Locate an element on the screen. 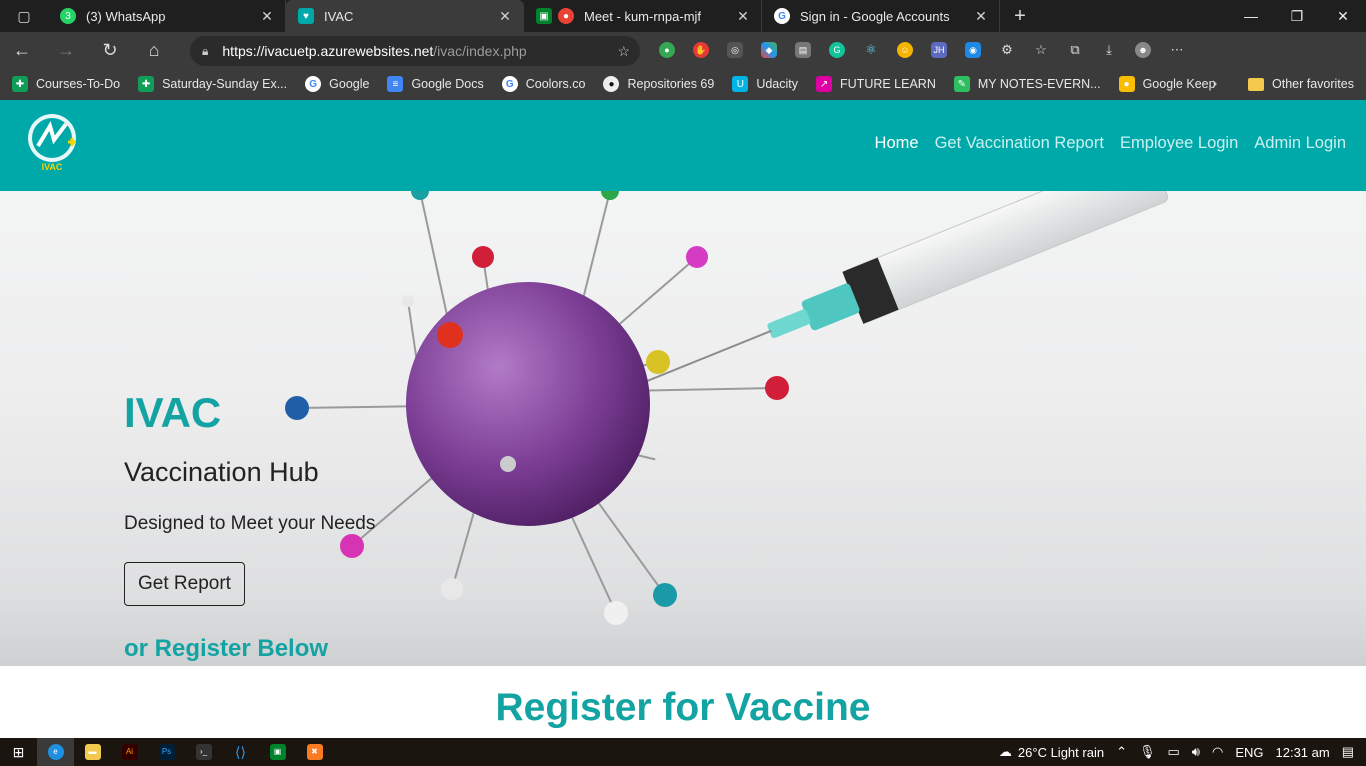  nav-get-vaccination-report: Get Vaccination Report is located at coordinates (1019, 143).